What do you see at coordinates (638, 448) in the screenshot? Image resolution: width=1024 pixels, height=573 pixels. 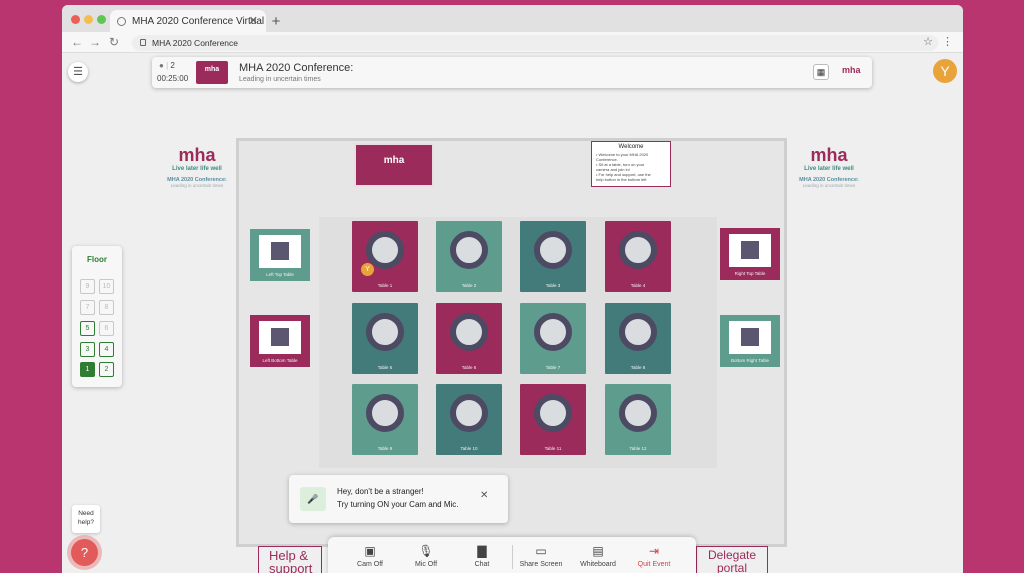 I see `table-label: Table 12` at bounding box center [638, 448].